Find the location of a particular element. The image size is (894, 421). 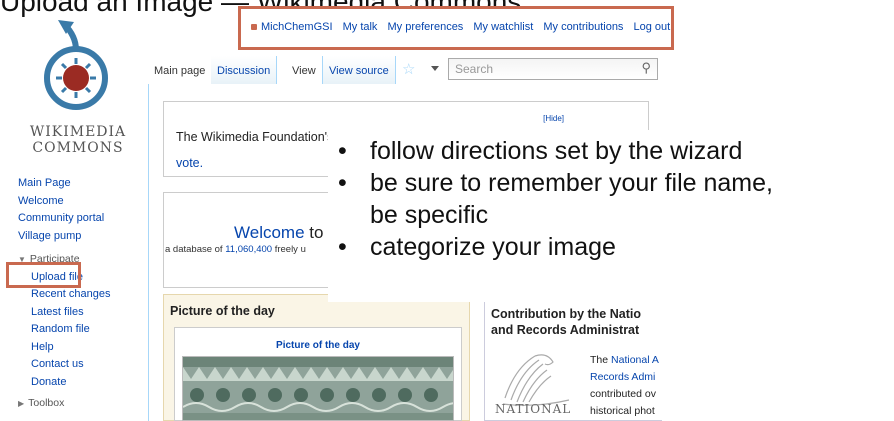

sidebar-item-random-file: Random file is located at coordinates (84, 330).